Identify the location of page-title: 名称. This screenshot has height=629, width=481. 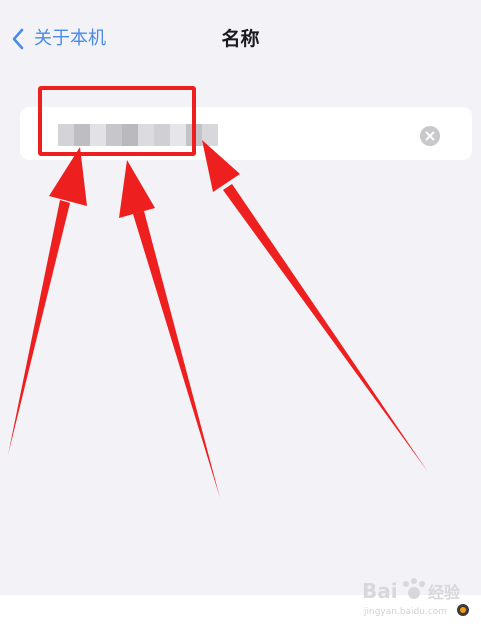
(240, 39).